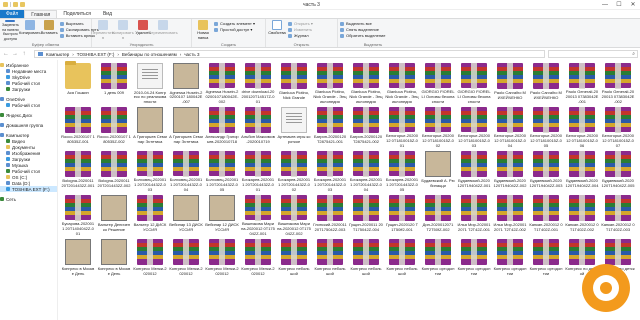 Image resolution: width=640 pixels, height=320 pixels. Describe the element at coordinates (546, 214) in the screenshot. I see `file-item: Капкан-2020012 0T1T402Z-001` at that location.